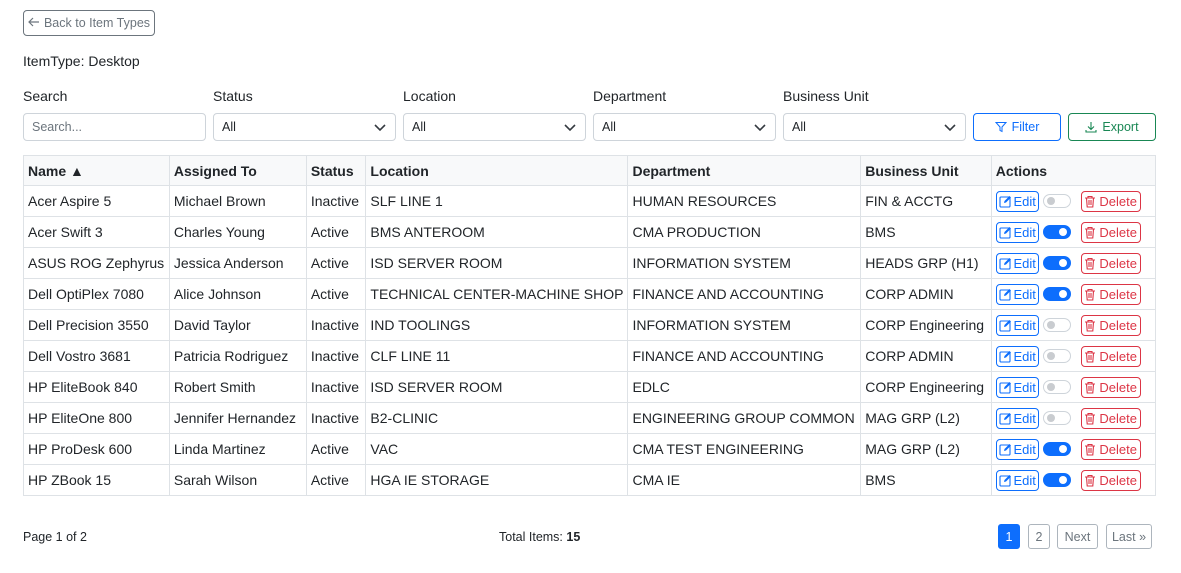 Image resolution: width=1181 pixels, height=573 pixels. I want to click on department-select-value: All, so click(609, 127).